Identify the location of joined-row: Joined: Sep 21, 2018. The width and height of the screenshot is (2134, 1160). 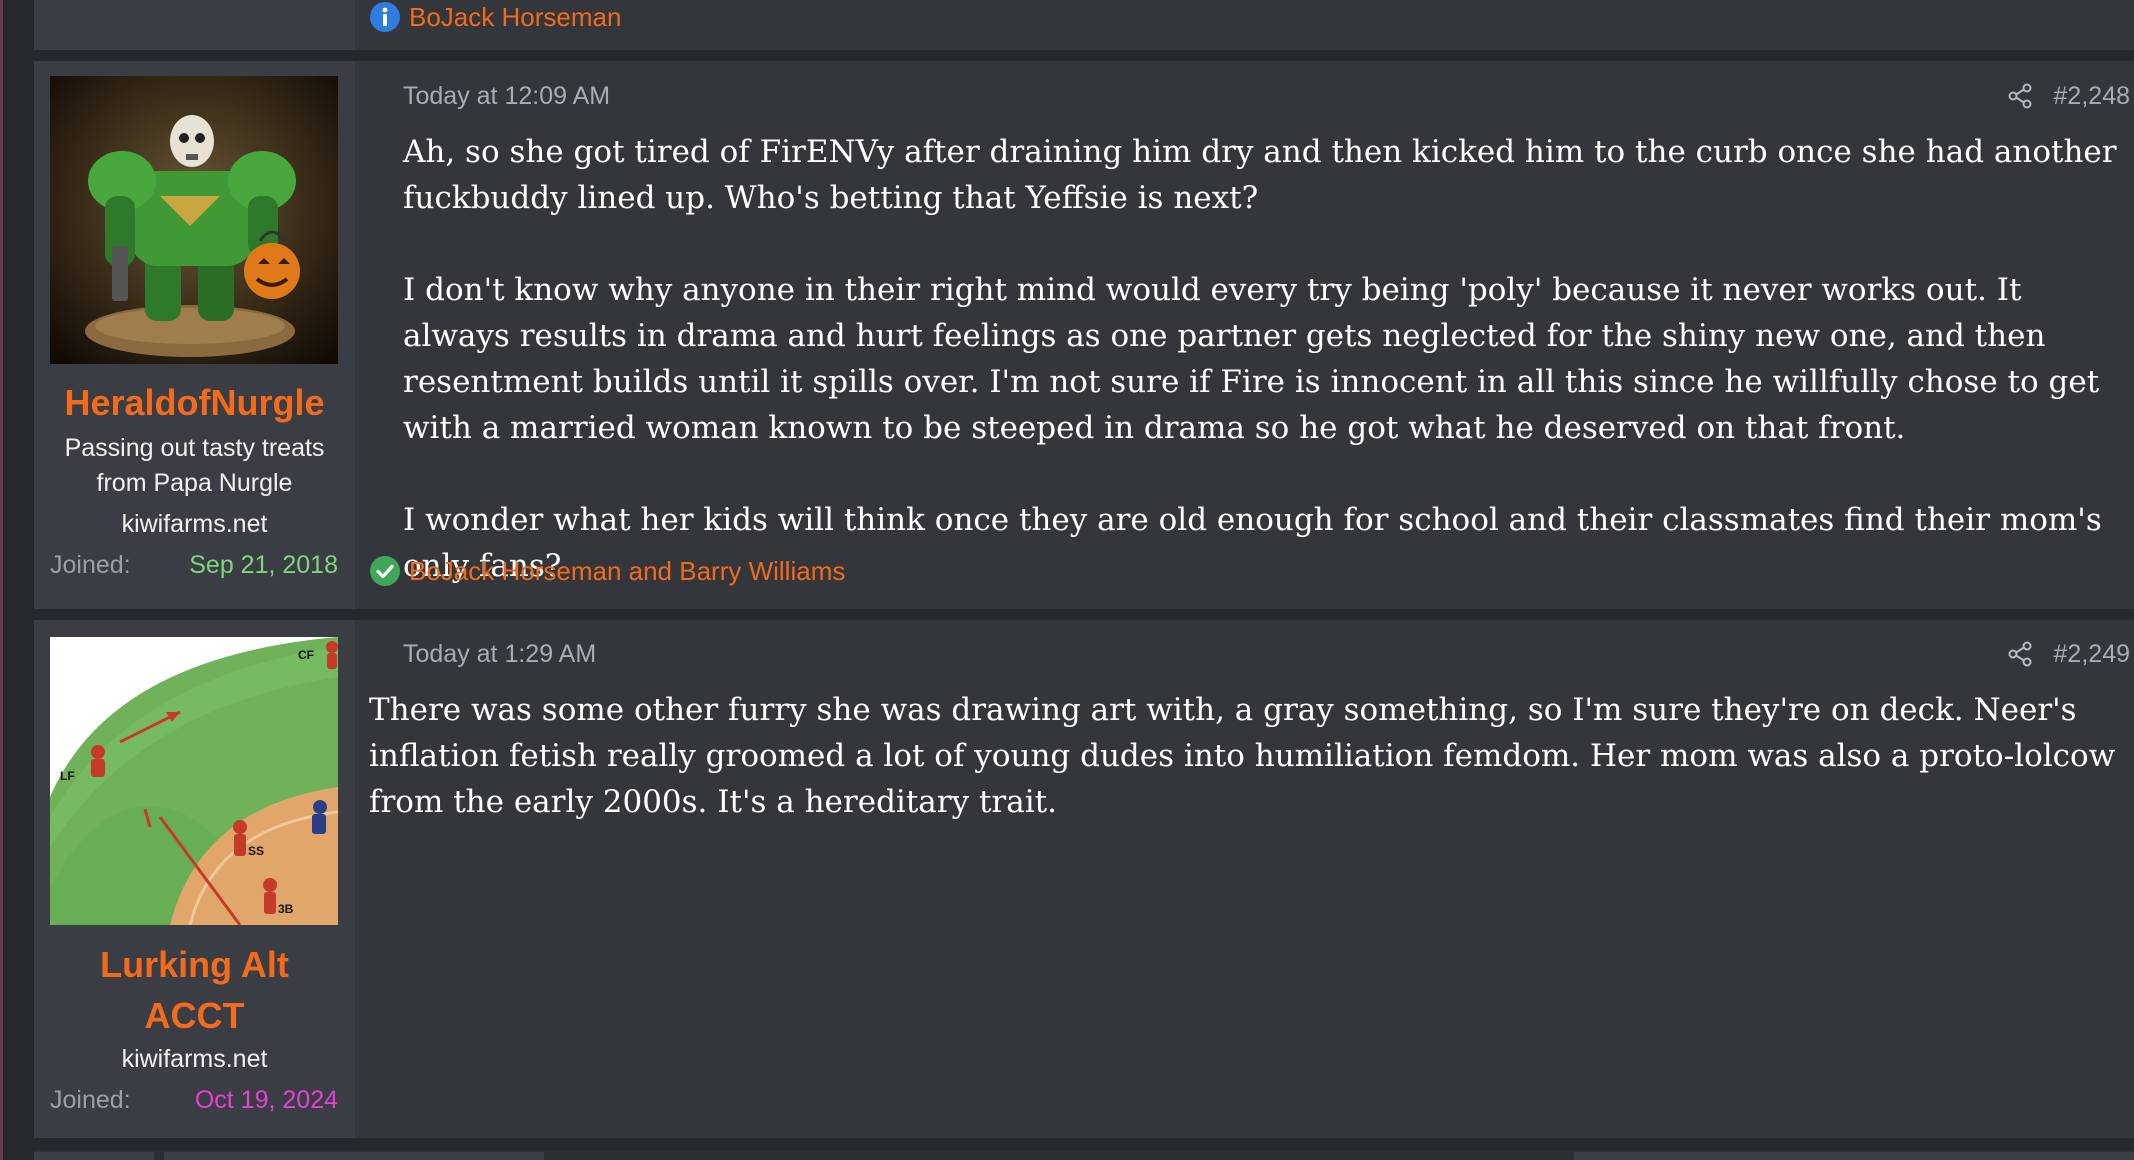
(194, 565).